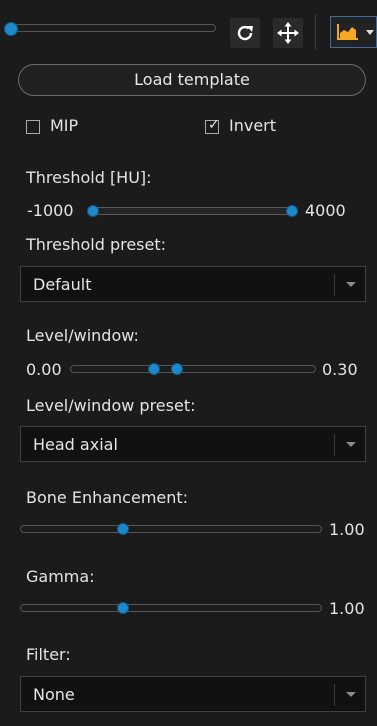 Image resolution: width=377 pixels, height=726 pixels. What do you see at coordinates (64, 125) in the screenshot?
I see `mip-label: MIP` at bounding box center [64, 125].